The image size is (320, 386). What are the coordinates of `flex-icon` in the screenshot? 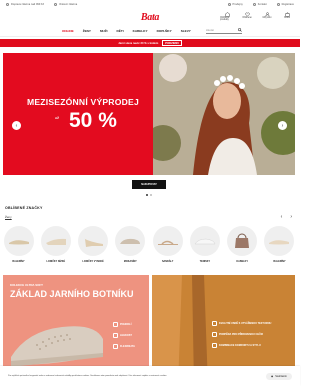 It's located at (115, 346).